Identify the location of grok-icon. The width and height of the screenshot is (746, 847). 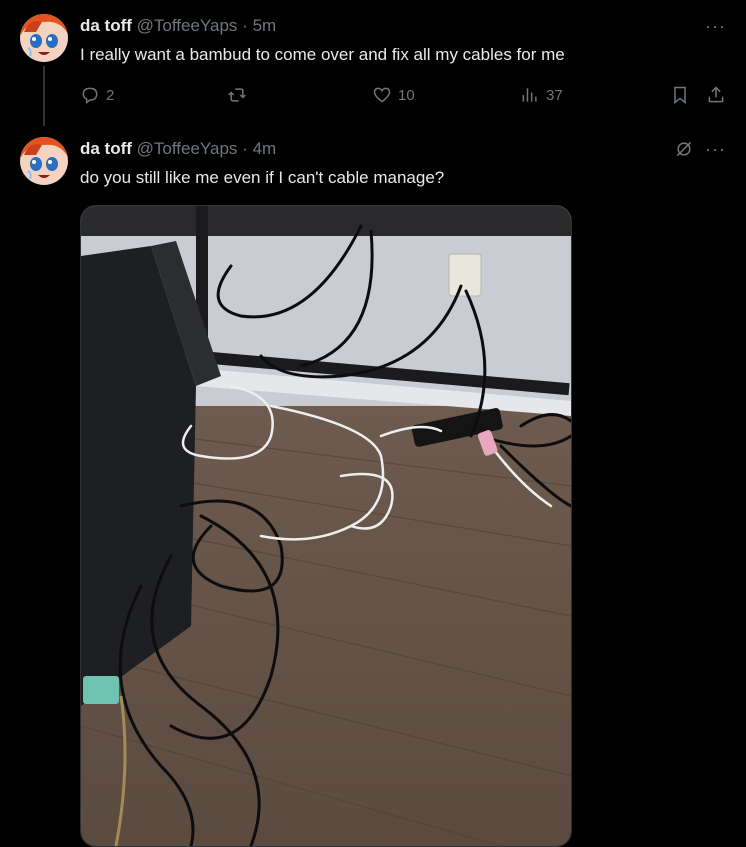
(684, 149).